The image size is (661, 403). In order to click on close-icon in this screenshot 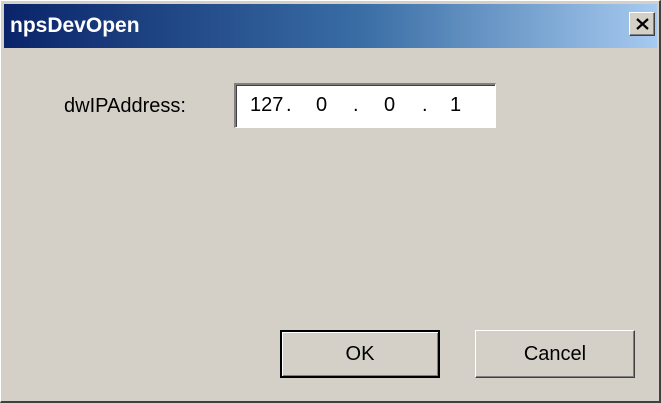, I will do `click(642, 24)`.